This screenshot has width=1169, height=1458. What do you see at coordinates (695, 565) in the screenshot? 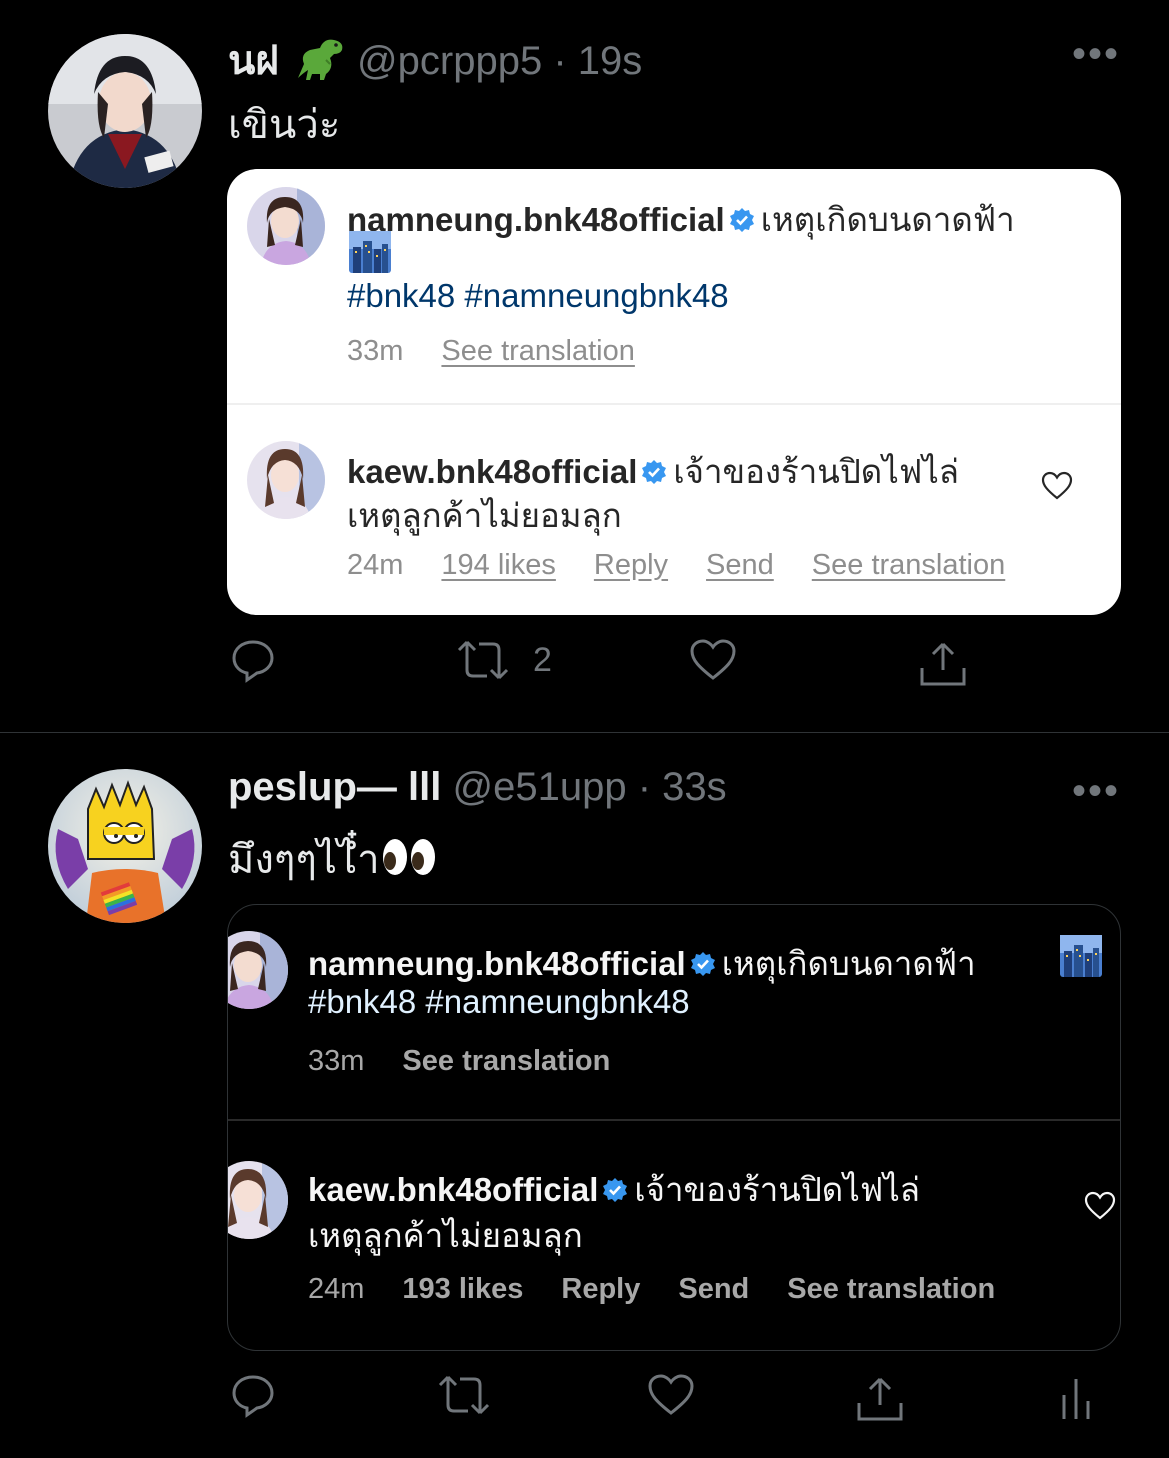
I see `comment-meta: 24m 194 likes Reply Send See translation` at bounding box center [695, 565].